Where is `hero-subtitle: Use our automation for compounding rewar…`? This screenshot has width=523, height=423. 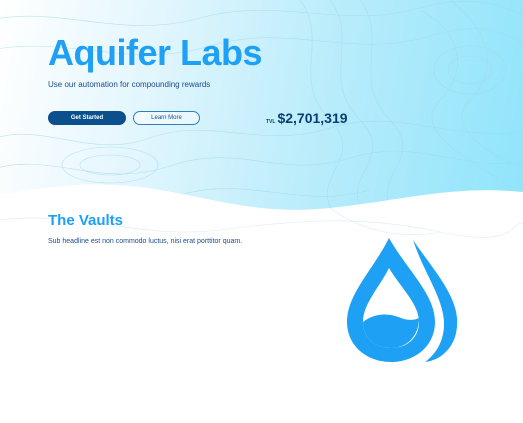
hero-subtitle: Use our automation for compounding rewar… is located at coordinates (129, 84).